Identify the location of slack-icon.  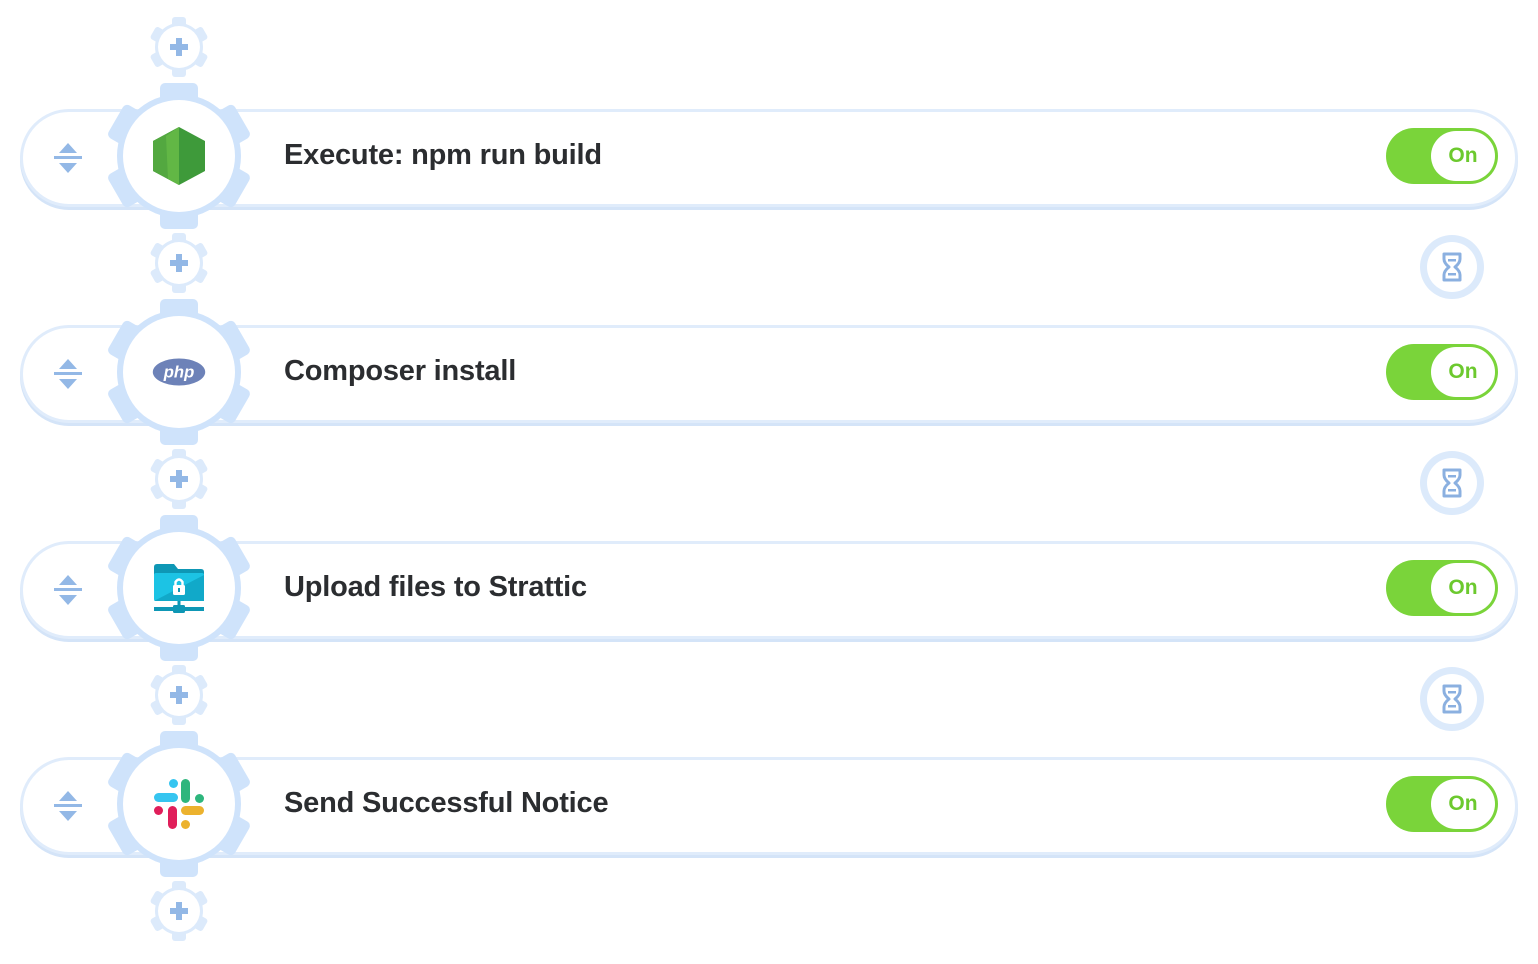
(179, 804).